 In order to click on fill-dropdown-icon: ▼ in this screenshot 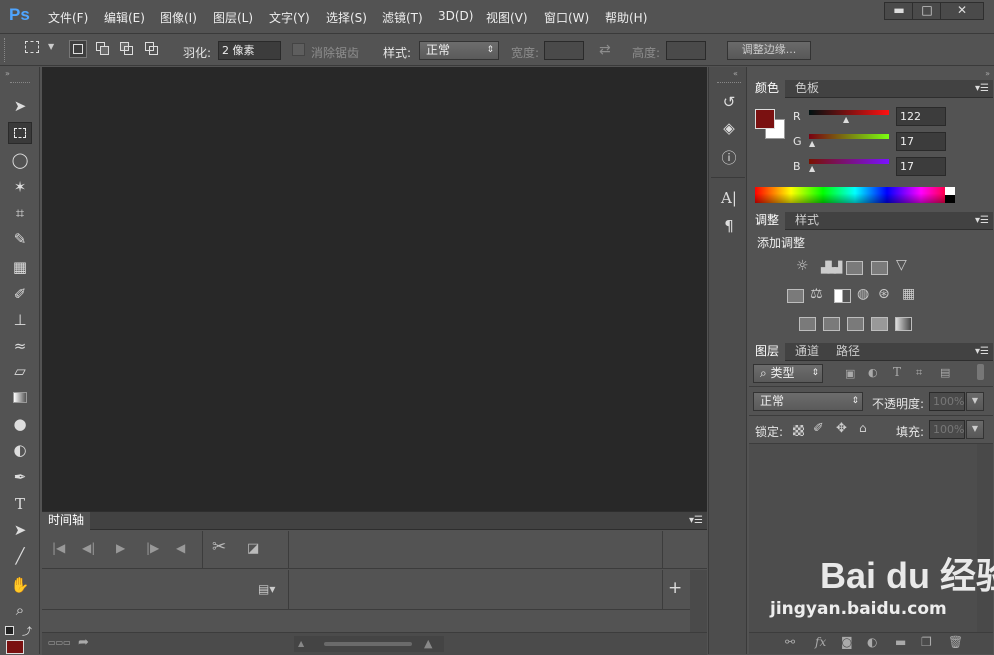, I will do `click(975, 429)`.